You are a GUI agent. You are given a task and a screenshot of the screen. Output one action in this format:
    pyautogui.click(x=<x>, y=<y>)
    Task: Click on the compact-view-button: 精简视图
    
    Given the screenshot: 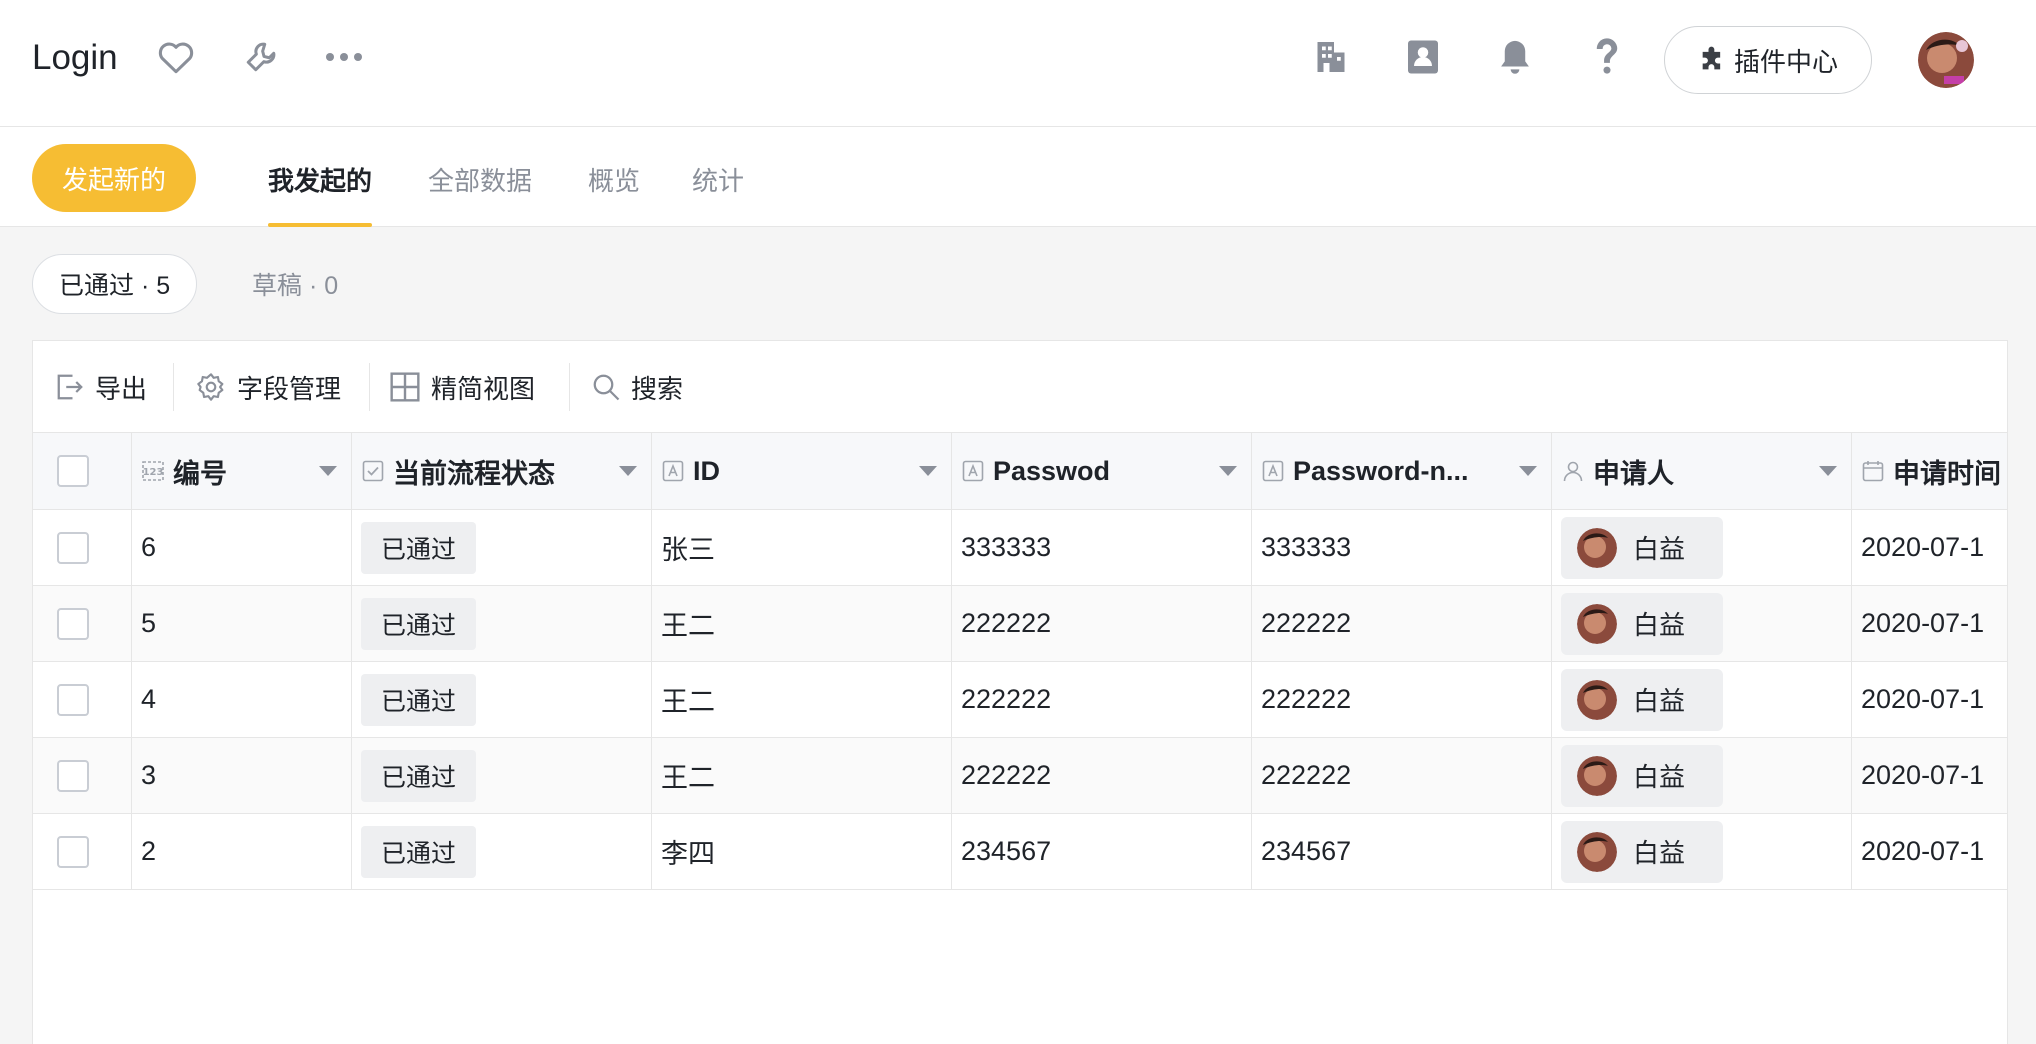 What is the action you would take?
    pyautogui.click(x=462, y=387)
    